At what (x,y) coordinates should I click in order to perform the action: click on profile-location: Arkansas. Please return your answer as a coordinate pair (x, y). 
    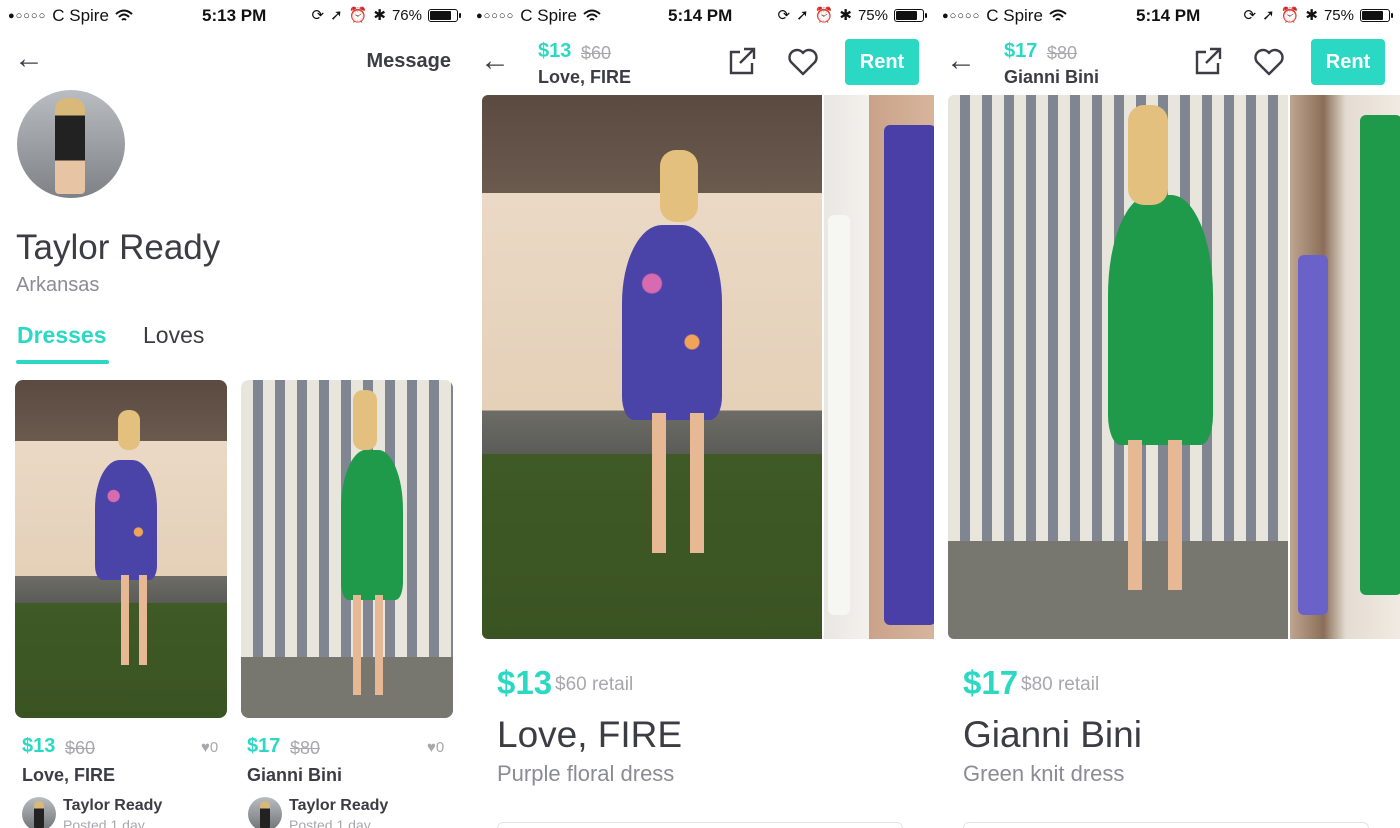
    Looking at the image, I should click on (58, 285).